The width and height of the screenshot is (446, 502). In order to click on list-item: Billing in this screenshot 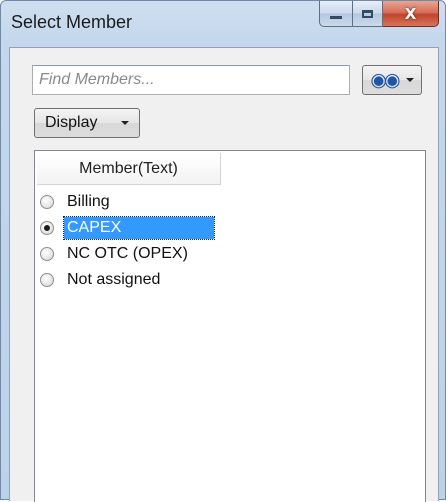, I will do `click(230, 202)`.